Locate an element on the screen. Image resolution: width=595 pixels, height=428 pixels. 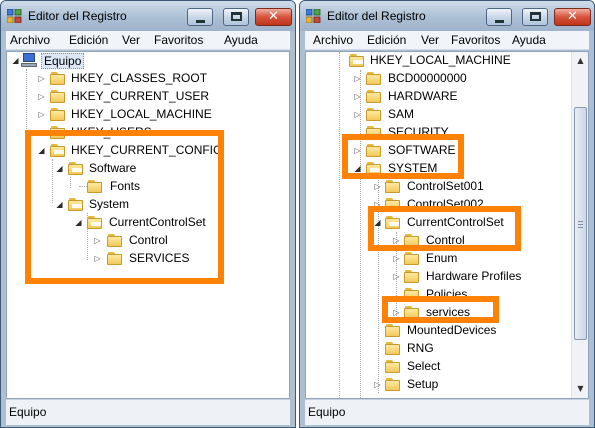
tree-node-label: SYSTEM is located at coordinates (413, 168).